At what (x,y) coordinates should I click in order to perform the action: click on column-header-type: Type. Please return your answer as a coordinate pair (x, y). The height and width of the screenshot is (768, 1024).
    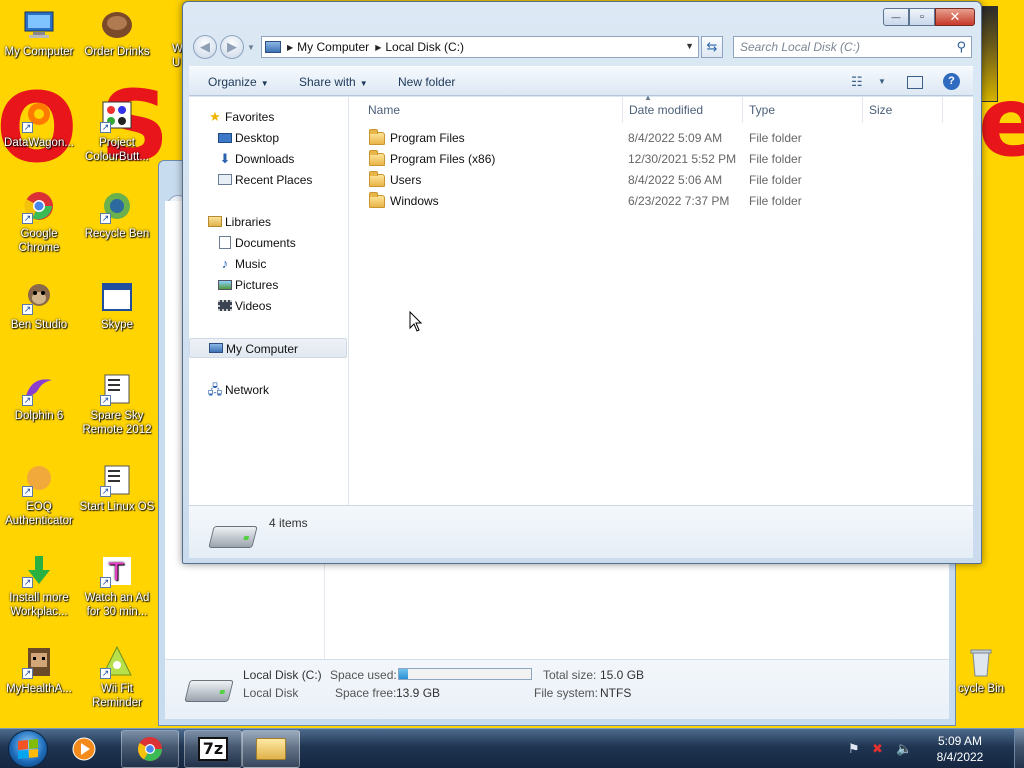
    Looking at the image, I should click on (803, 110).